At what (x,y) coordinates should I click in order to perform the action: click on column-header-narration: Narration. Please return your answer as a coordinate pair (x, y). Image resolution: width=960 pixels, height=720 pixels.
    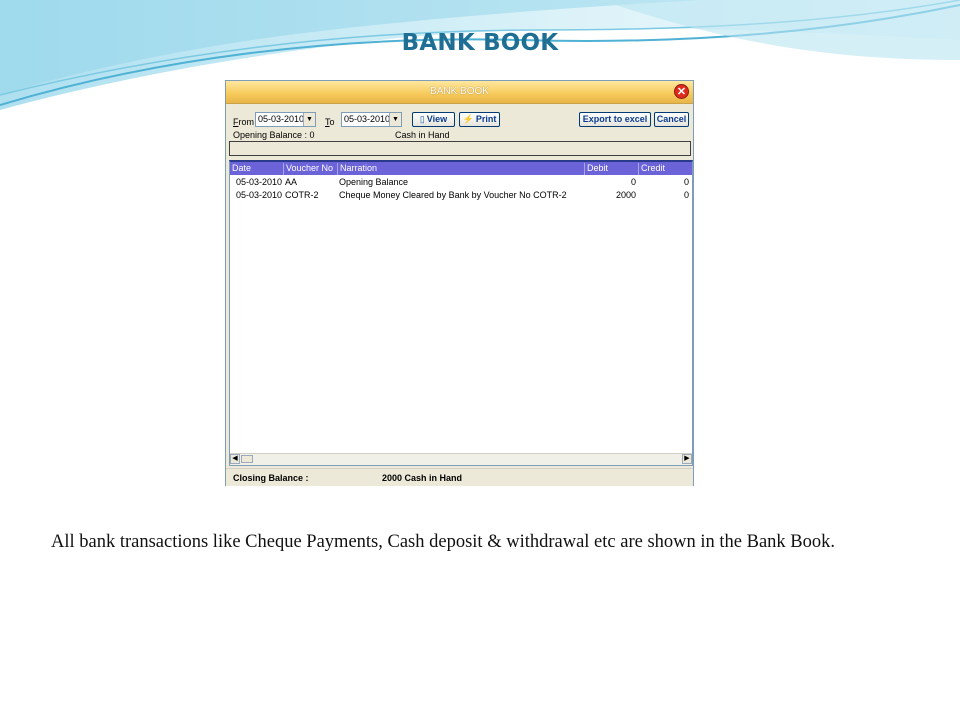
    Looking at the image, I should click on (461, 169).